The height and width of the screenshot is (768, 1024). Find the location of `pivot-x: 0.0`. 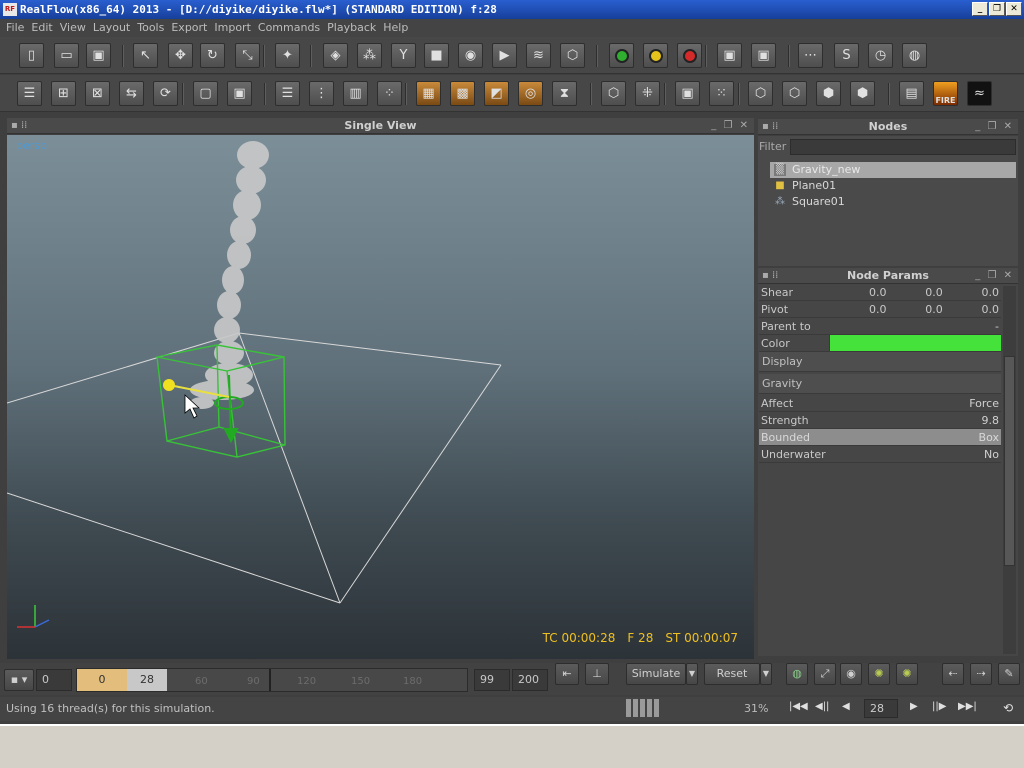

pivot-x: 0.0 is located at coordinates (878, 309).